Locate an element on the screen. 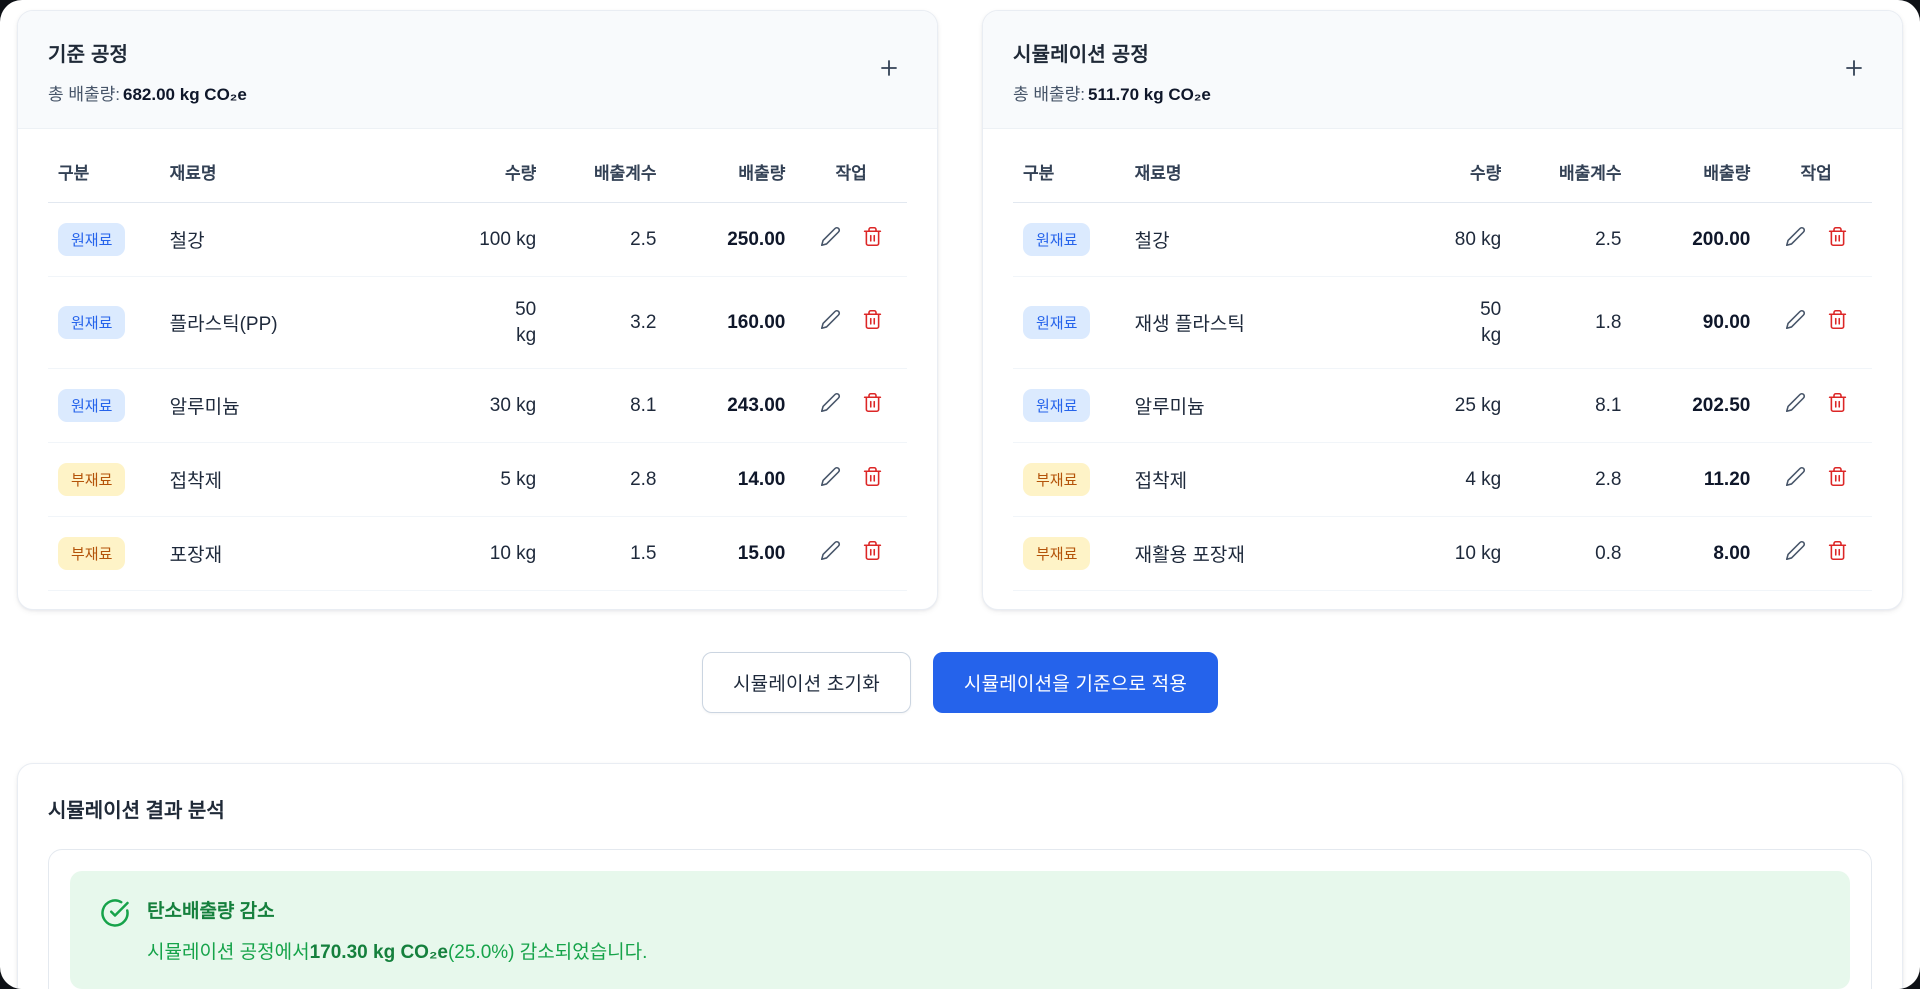 The height and width of the screenshot is (989, 1920). material-name: 알루미늄 is located at coordinates (297, 406).